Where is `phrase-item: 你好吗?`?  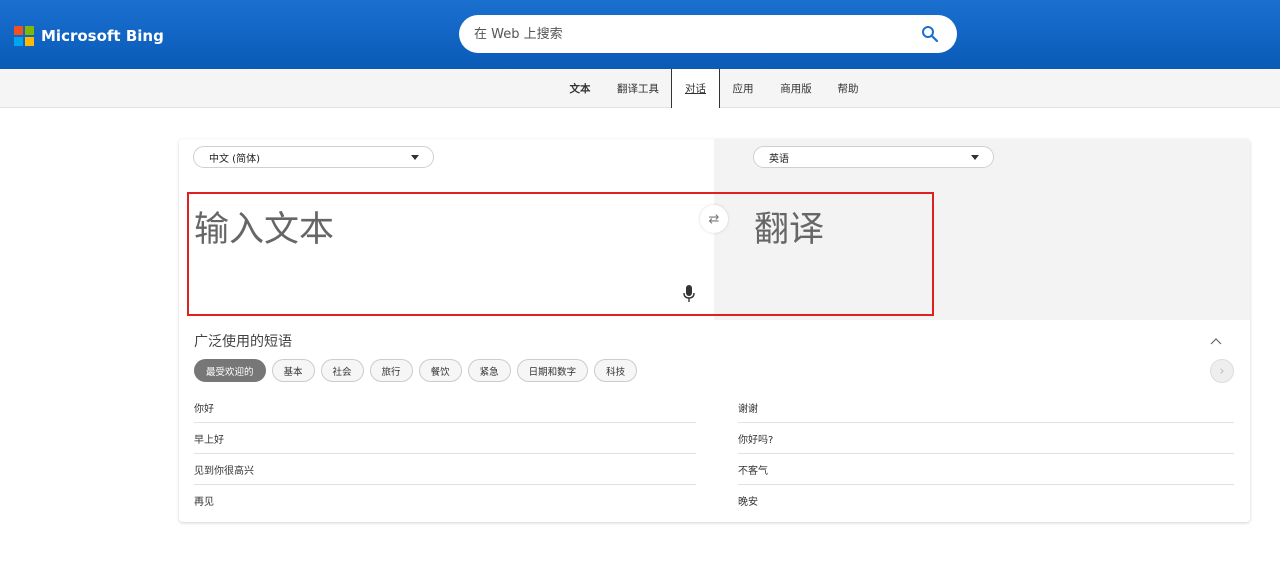 phrase-item: 你好吗? is located at coordinates (986, 438).